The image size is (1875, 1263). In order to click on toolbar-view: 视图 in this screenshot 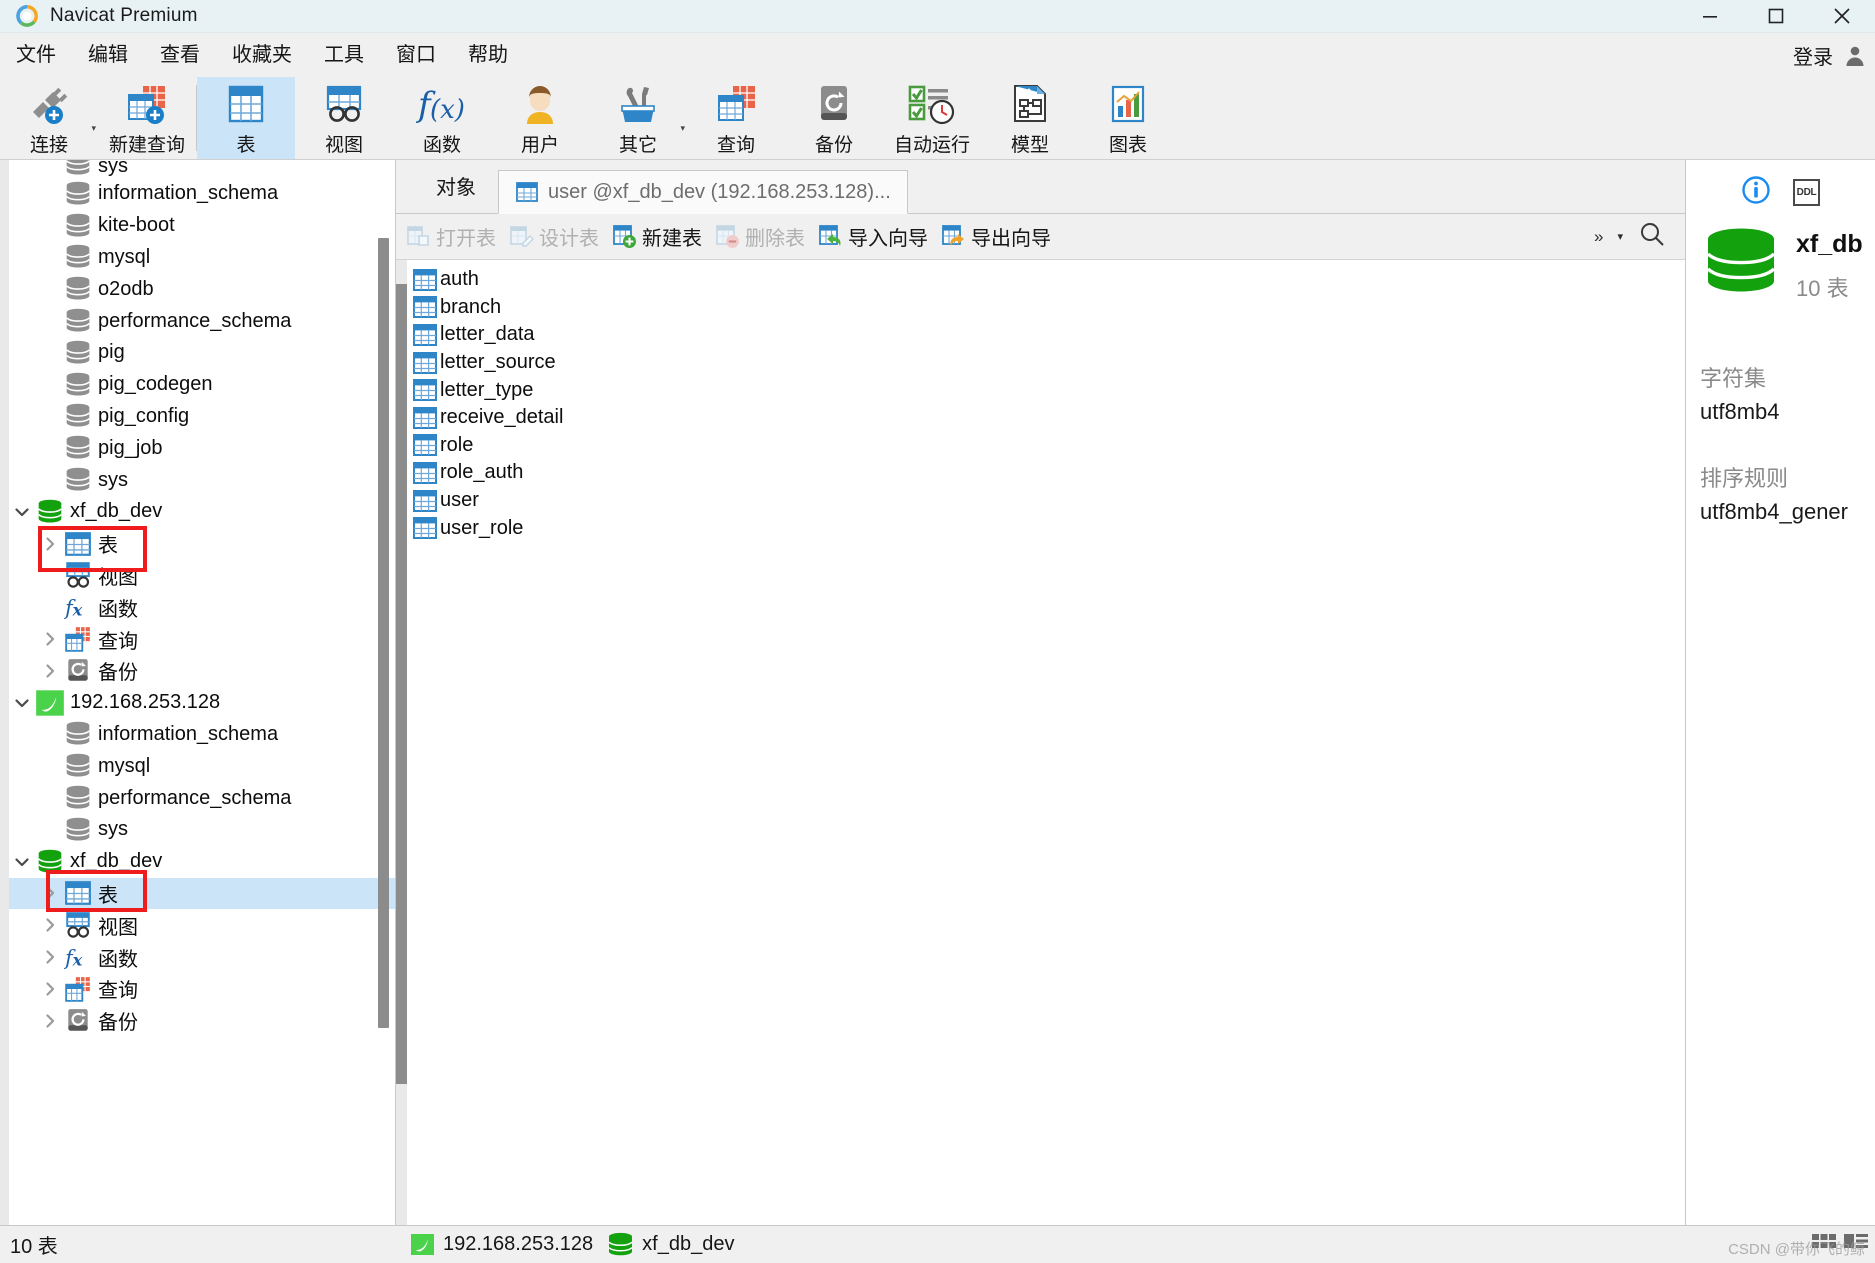, I will do `click(344, 118)`.